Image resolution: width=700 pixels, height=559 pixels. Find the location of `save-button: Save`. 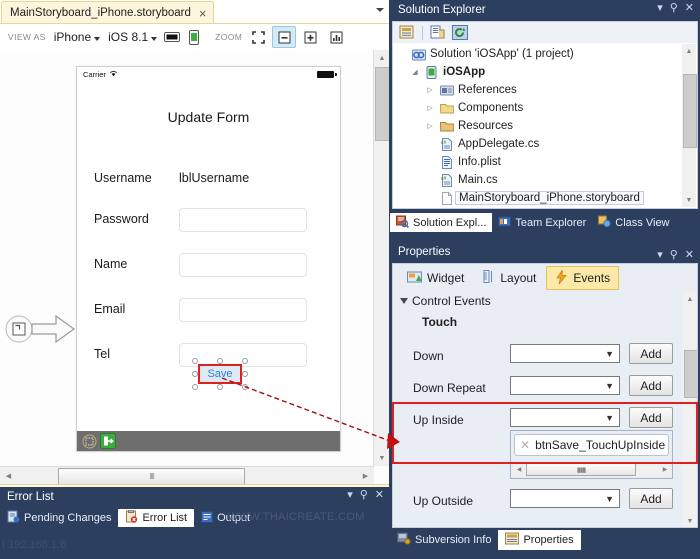

save-button: Save is located at coordinates (220, 374).